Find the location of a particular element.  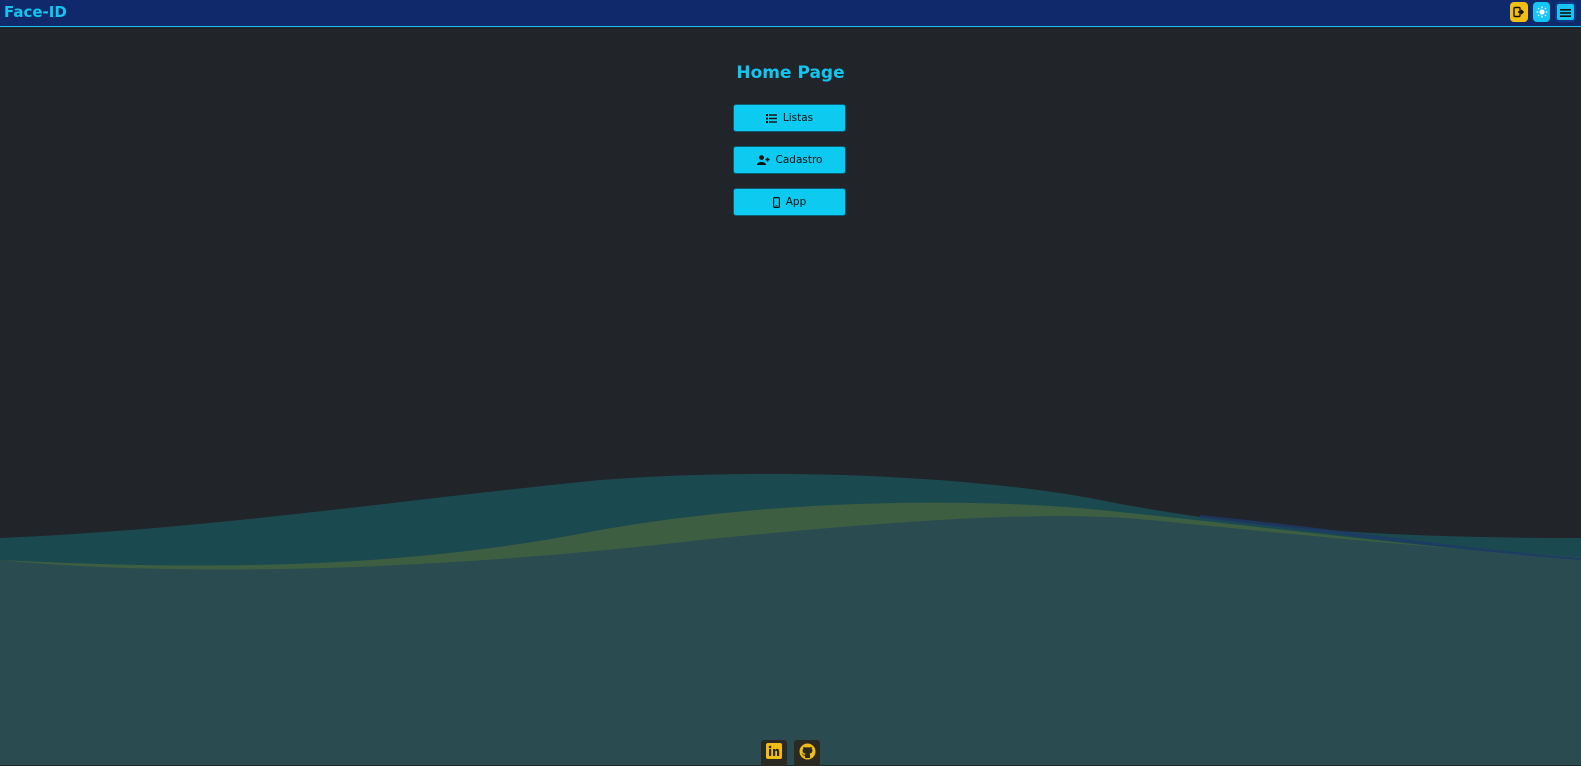

mobile-icon is located at coordinates (776, 202).